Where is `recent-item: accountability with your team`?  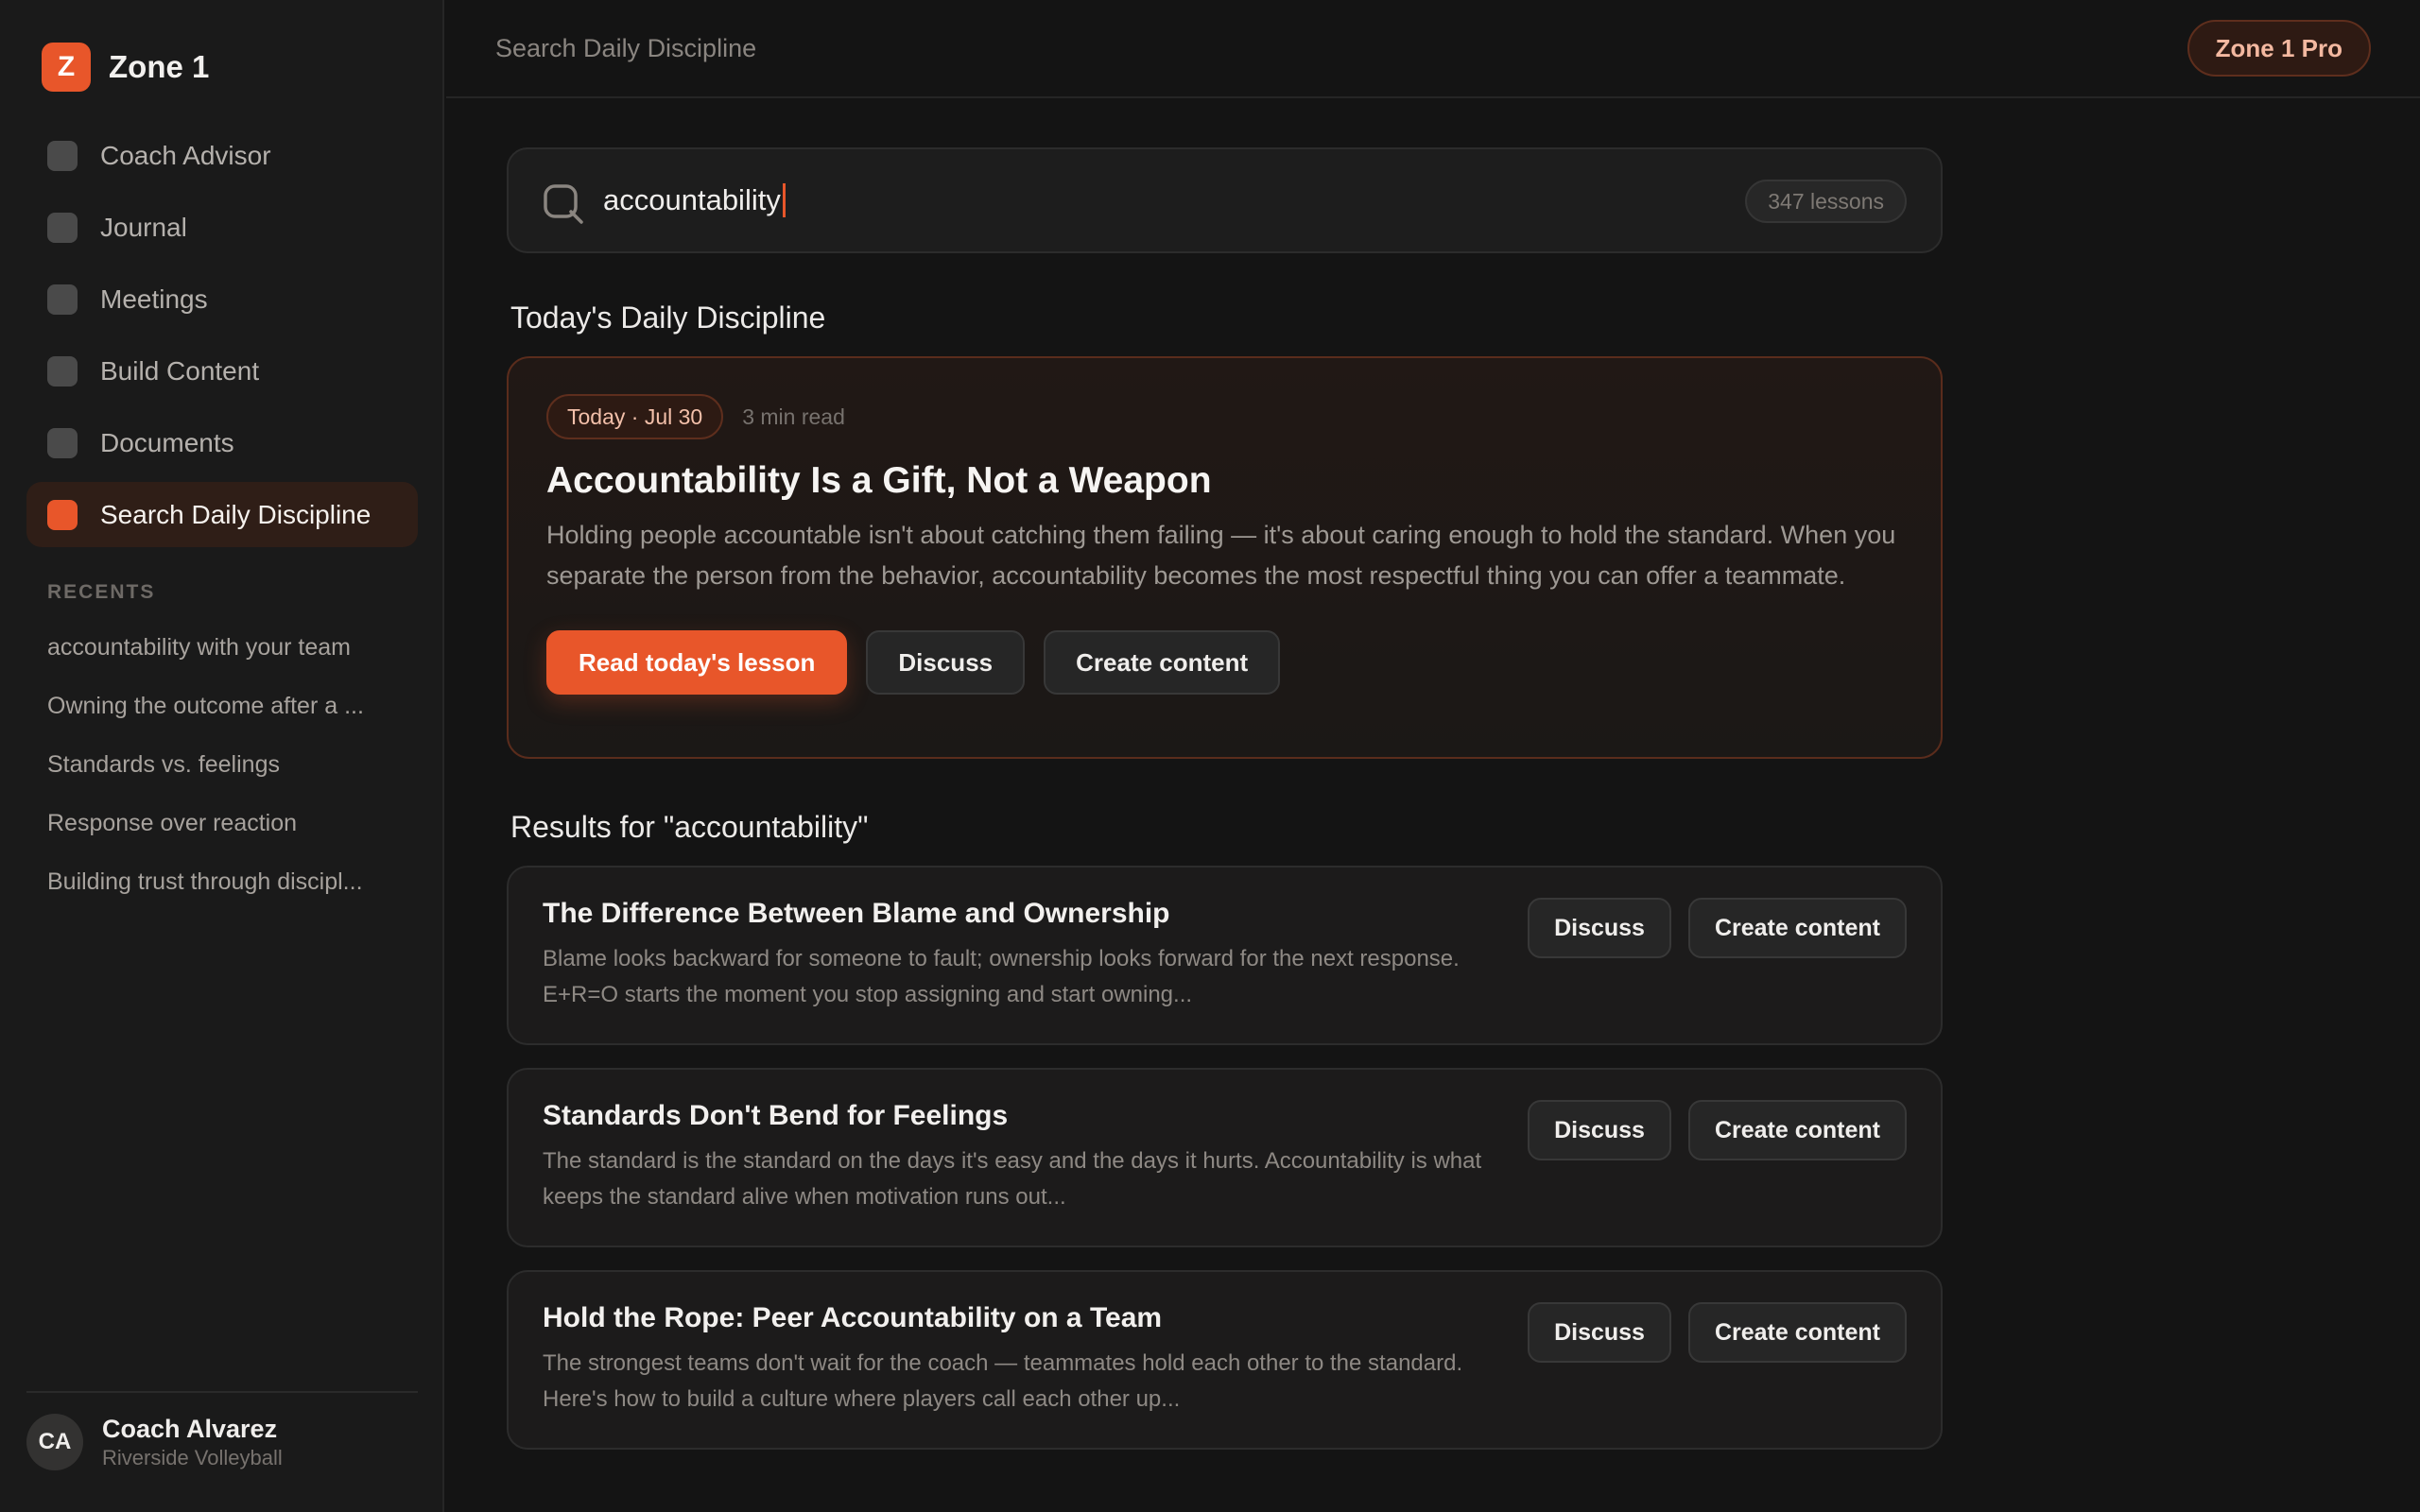
recent-item: accountability with your team is located at coordinates (226, 655).